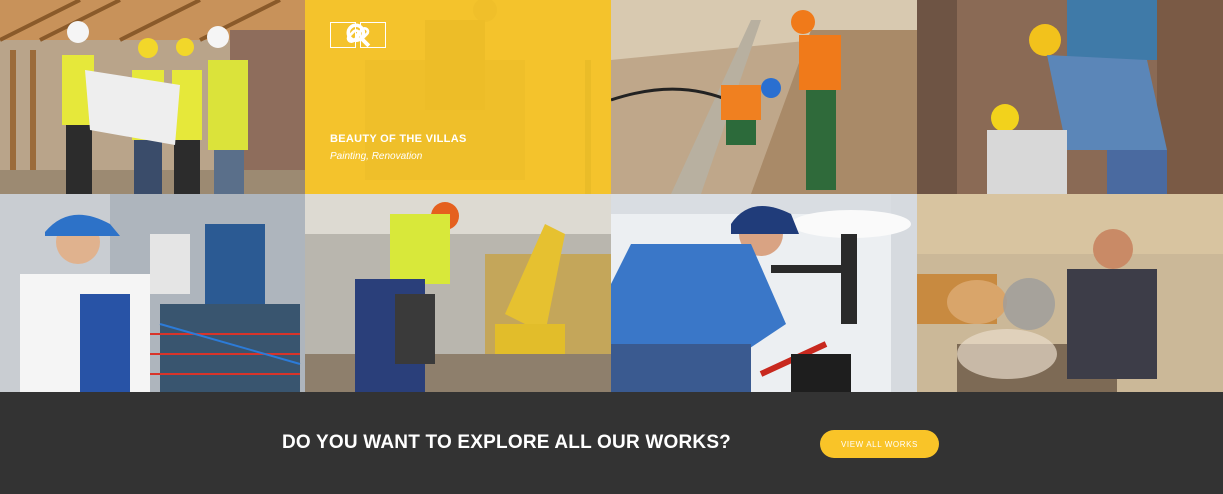 The image size is (1223, 494). I want to click on link-icon, so click(366, 35).